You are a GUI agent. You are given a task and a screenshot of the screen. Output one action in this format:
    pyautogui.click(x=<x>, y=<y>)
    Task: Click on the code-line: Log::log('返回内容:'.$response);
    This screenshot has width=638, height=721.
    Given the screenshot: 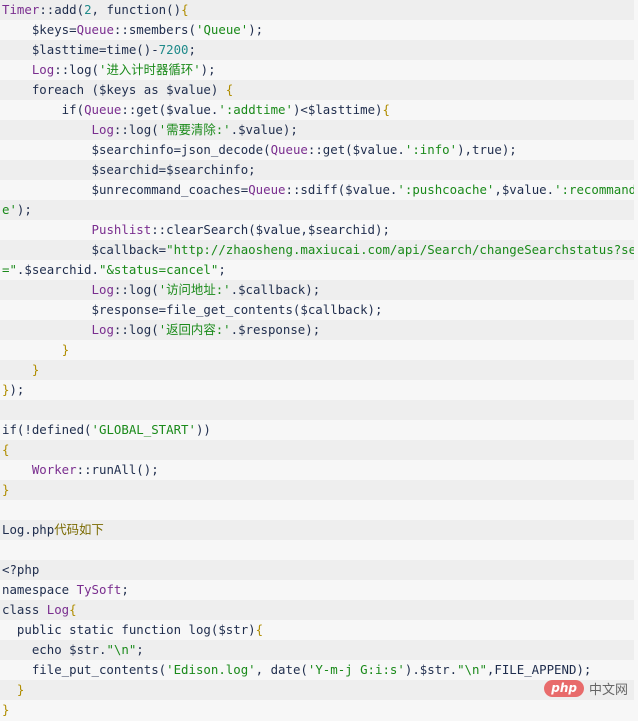 What is the action you would take?
    pyautogui.click(x=317, y=330)
    